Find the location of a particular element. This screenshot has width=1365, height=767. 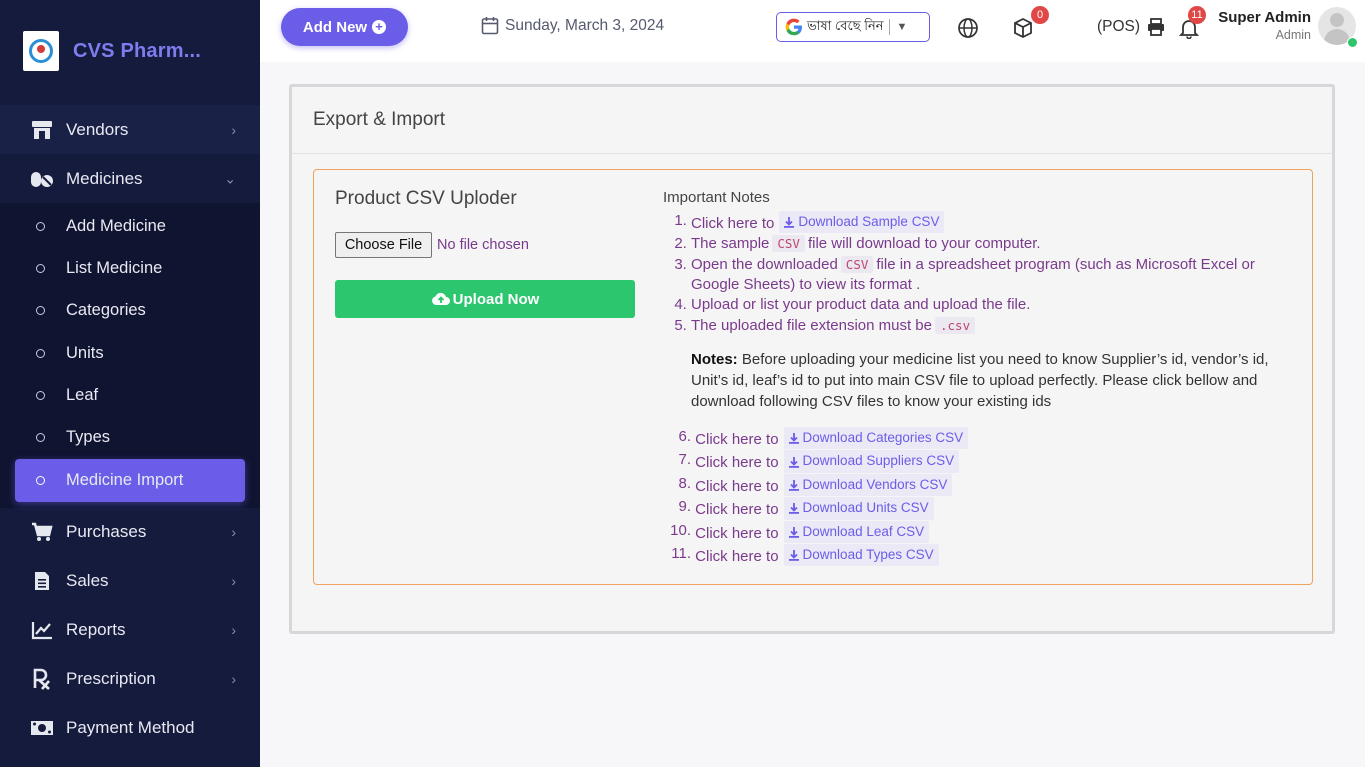

add-new-button: Add New + is located at coordinates (344, 27).